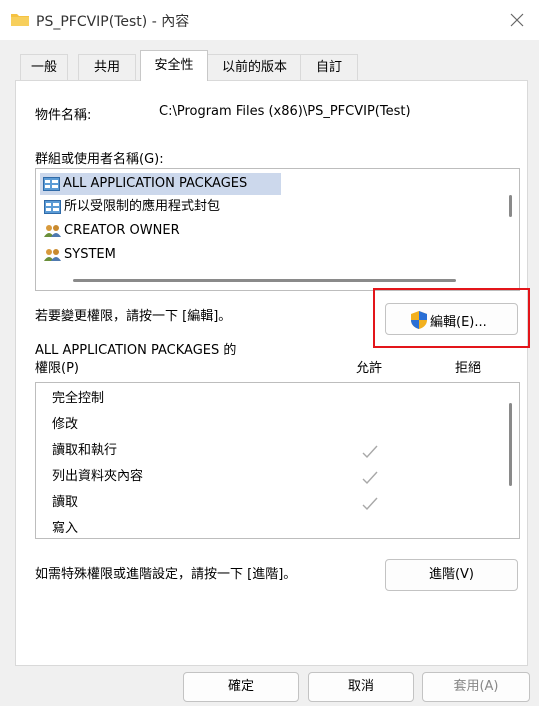 The image size is (539, 706). What do you see at coordinates (419, 320) in the screenshot?
I see `uac-shield-icon` at bounding box center [419, 320].